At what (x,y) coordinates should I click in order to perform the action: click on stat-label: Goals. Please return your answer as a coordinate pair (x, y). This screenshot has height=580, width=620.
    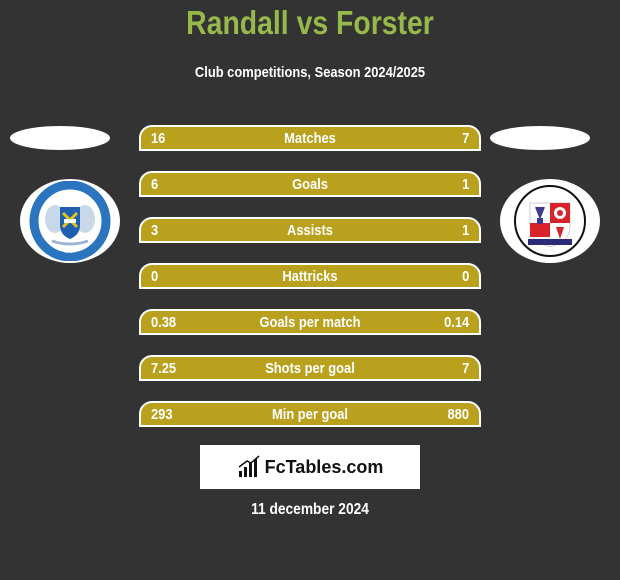
    Looking at the image, I should click on (310, 184).